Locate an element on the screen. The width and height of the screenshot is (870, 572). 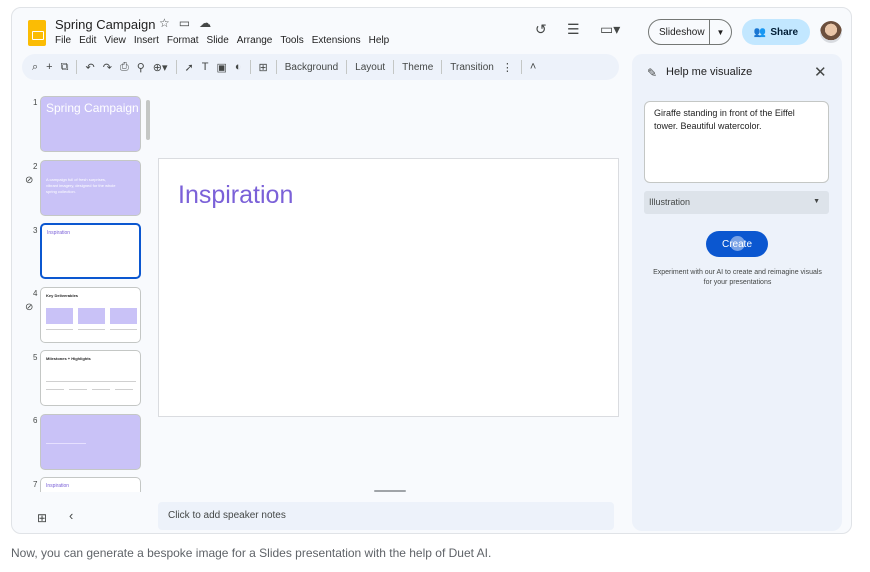
create-button: Create is located at coordinates (737, 244).